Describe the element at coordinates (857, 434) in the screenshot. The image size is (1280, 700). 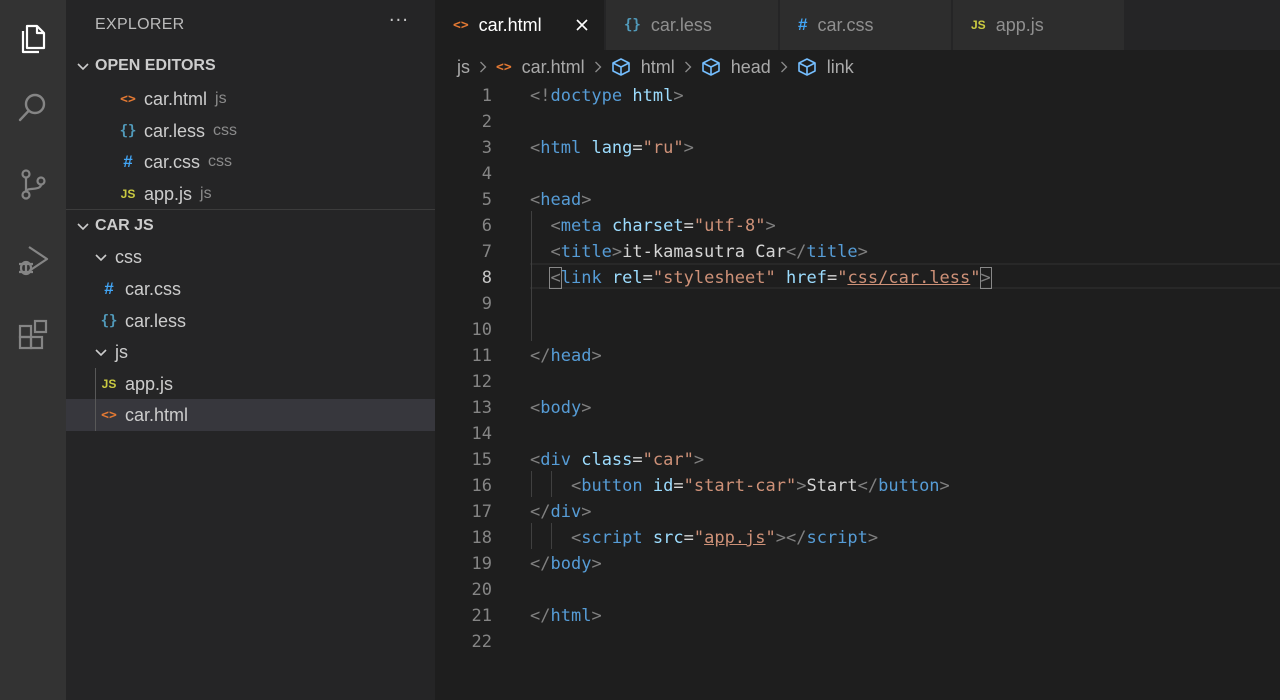
I see `code-line: 14` at that location.